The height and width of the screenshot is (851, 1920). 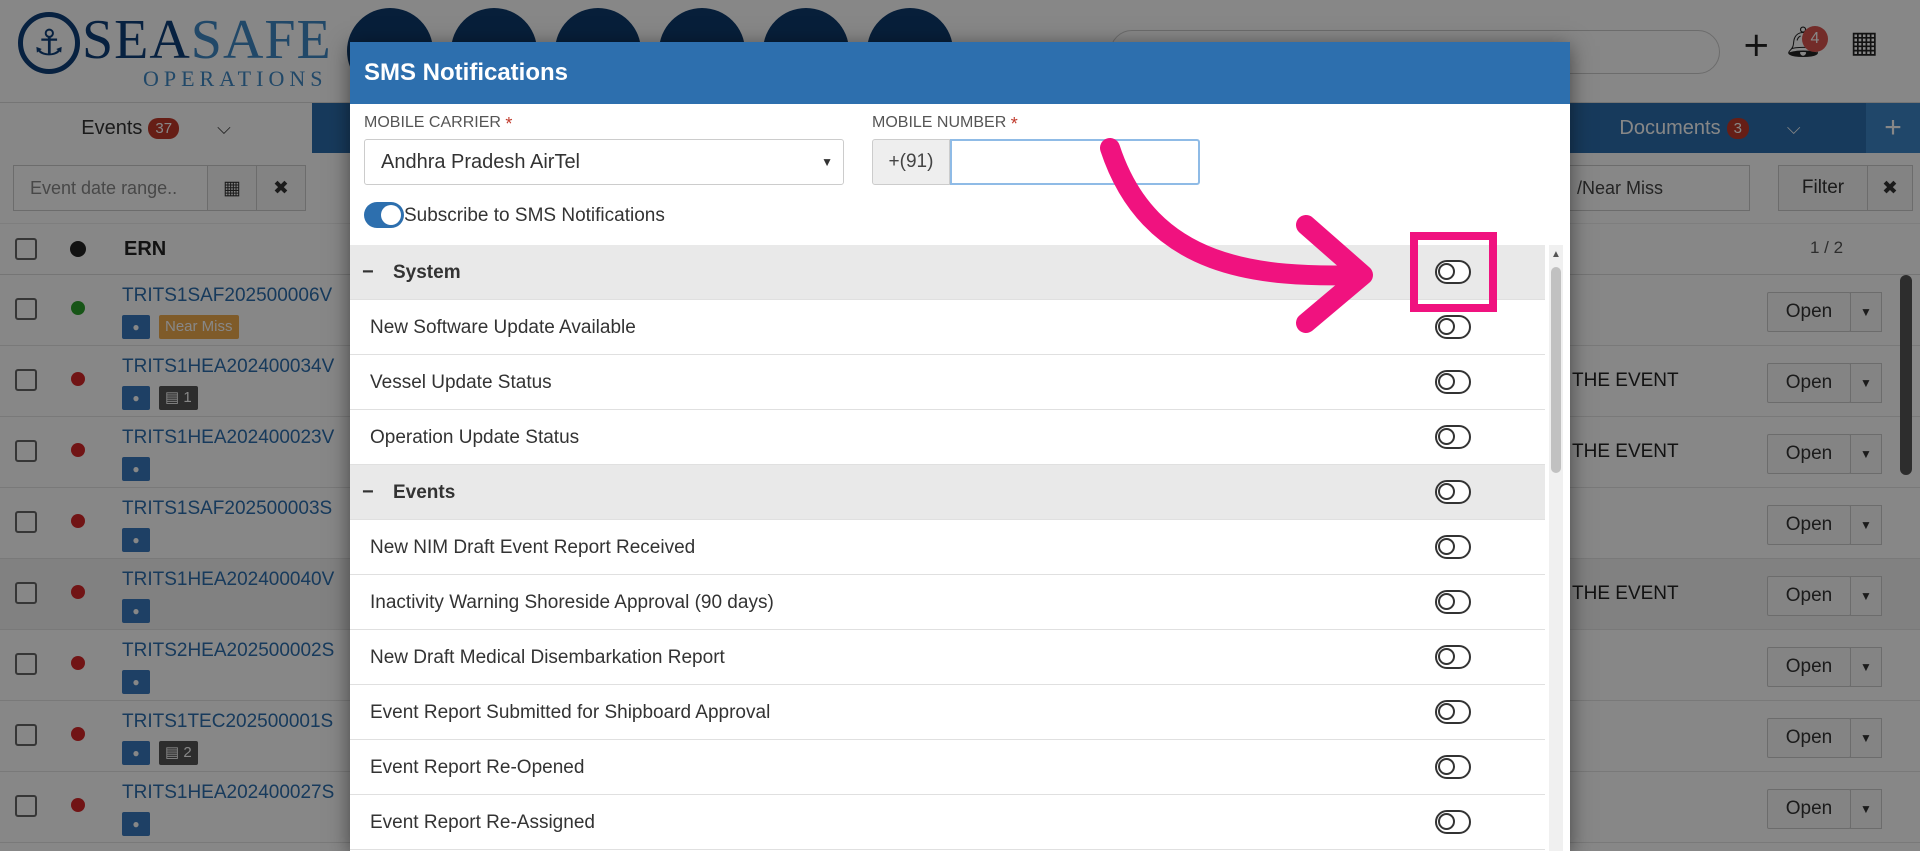 I want to click on mobile-carrier-select: Andhra Pradesh AirTel ▼, so click(x=604, y=162).